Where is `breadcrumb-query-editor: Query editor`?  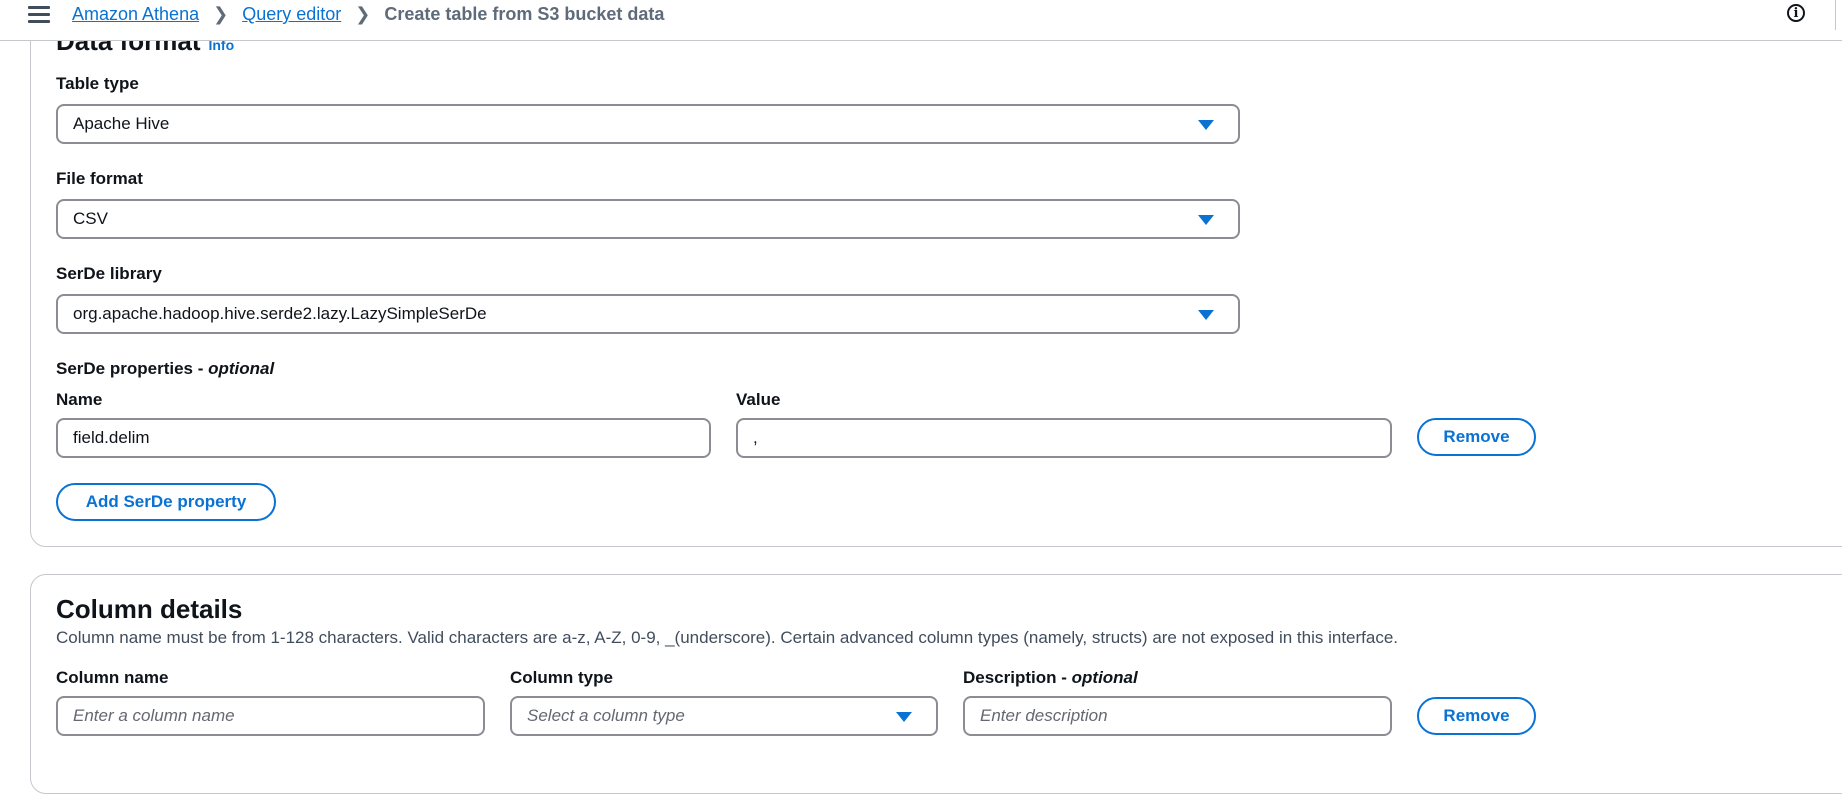
breadcrumb-query-editor: Query editor is located at coordinates (291, 14).